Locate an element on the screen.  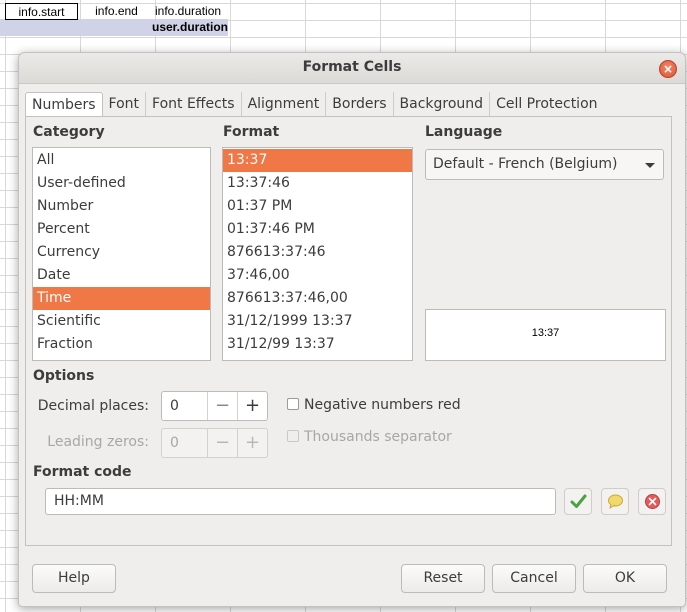
leading-zeros-stepper: 0 − + is located at coordinates (214, 443).